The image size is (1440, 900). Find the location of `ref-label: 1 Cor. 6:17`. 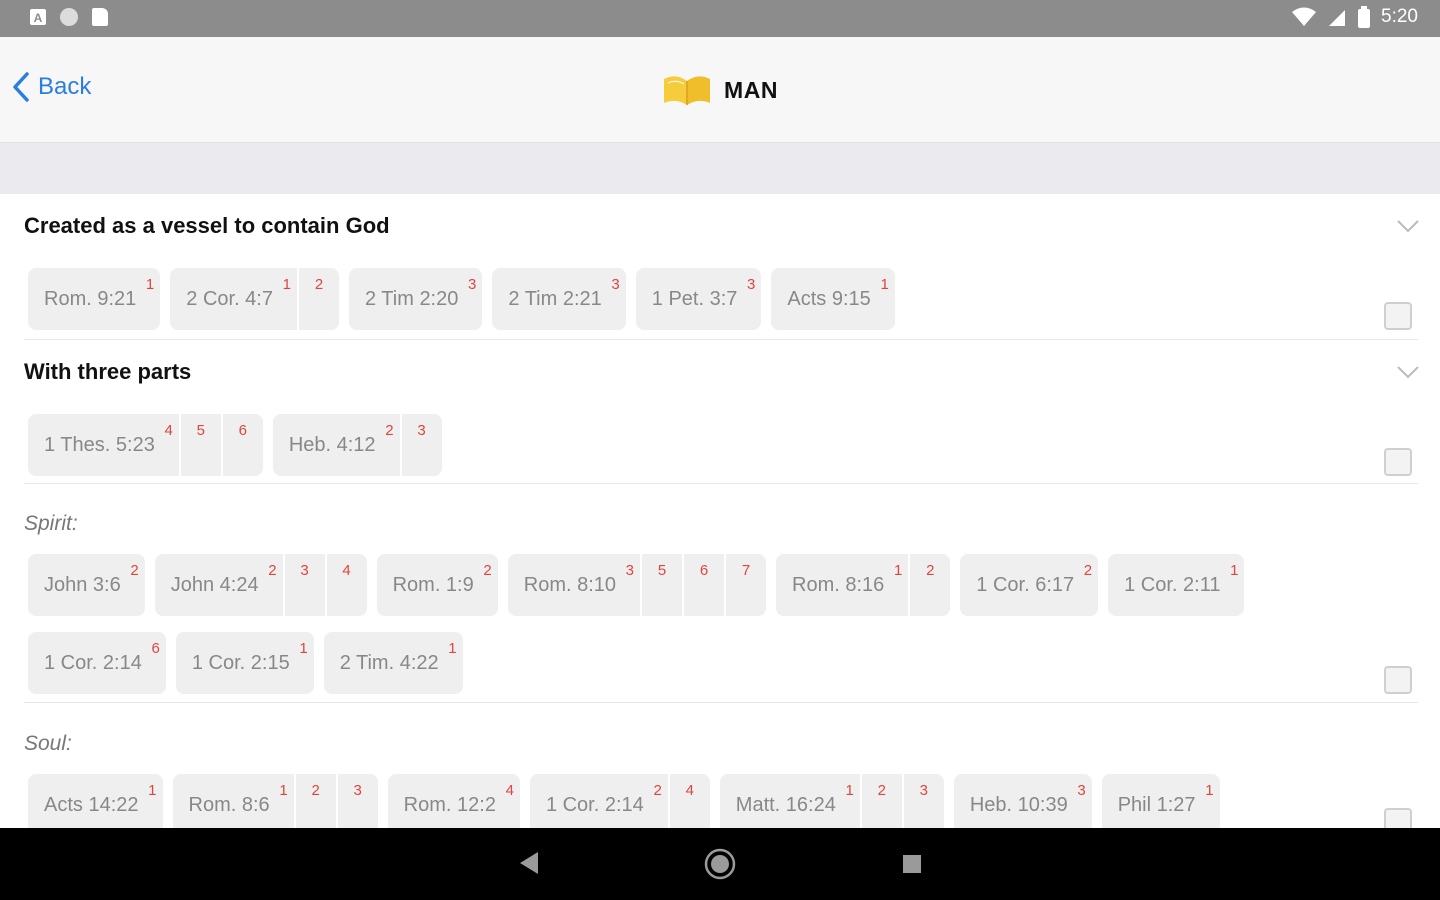

ref-label: 1 Cor. 6:17 is located at coordinates (1025, 584).